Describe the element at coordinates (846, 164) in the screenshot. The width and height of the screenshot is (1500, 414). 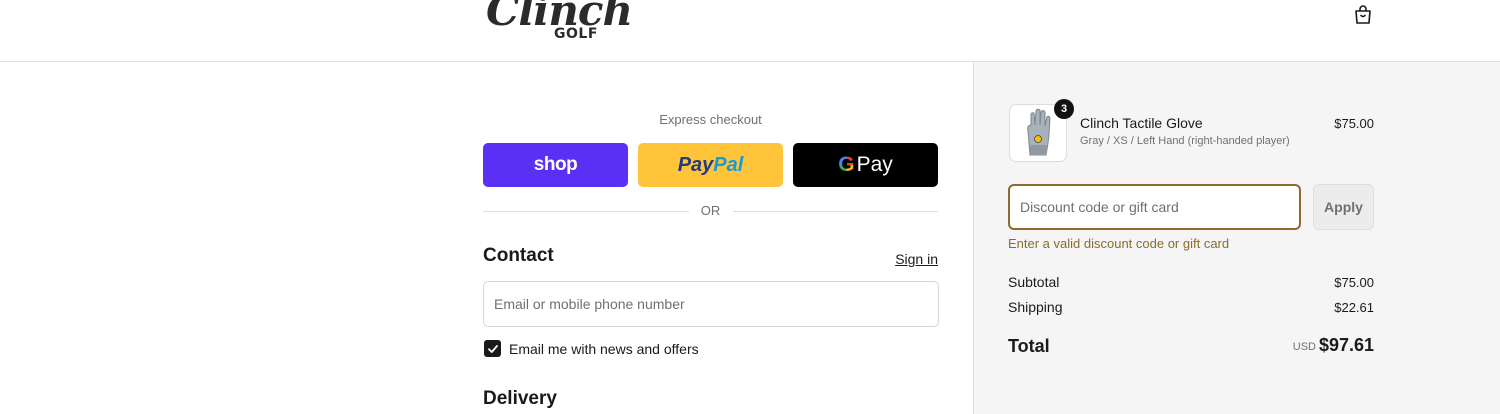
I see `google-g-icon: G` at that location.